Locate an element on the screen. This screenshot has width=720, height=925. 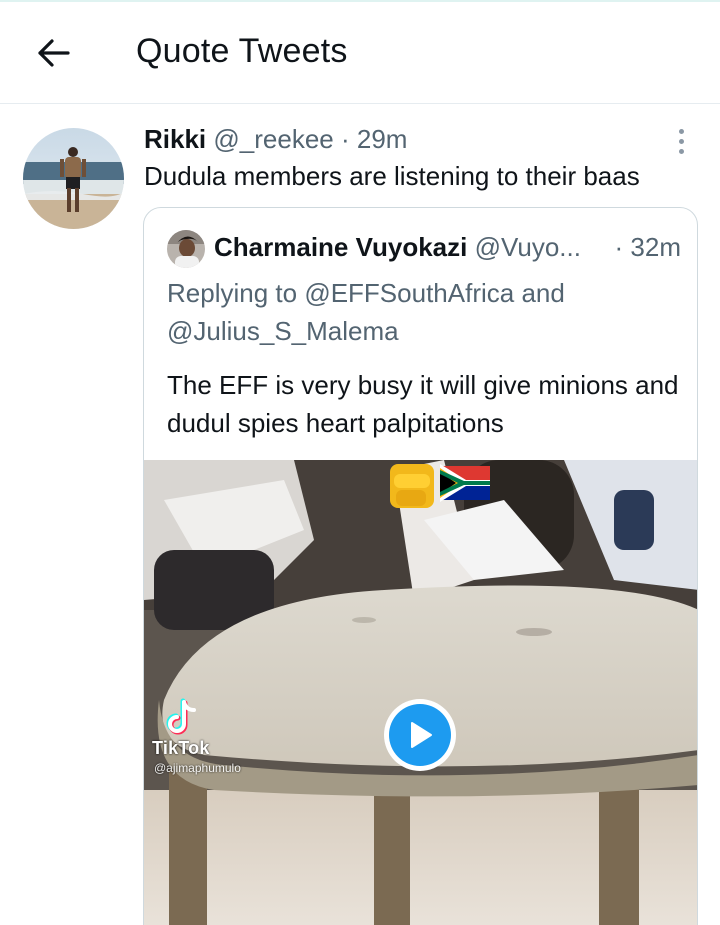
page-title: Quote Tweets is located at coordinates (242, 51).